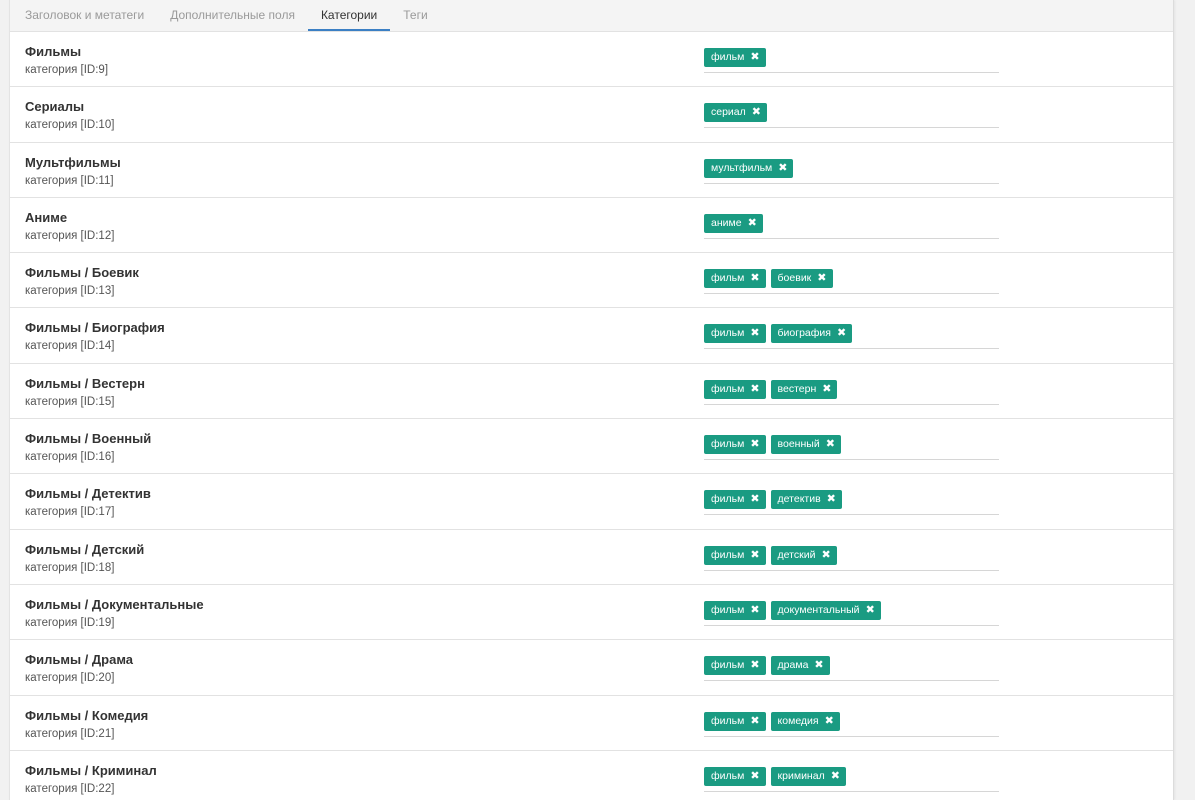 Image resolution: width=1195 pixels, height=800 pixels. Describe the element at coordinates (796, 554) in the screenshot. I see `tag-label: детский` at that location.